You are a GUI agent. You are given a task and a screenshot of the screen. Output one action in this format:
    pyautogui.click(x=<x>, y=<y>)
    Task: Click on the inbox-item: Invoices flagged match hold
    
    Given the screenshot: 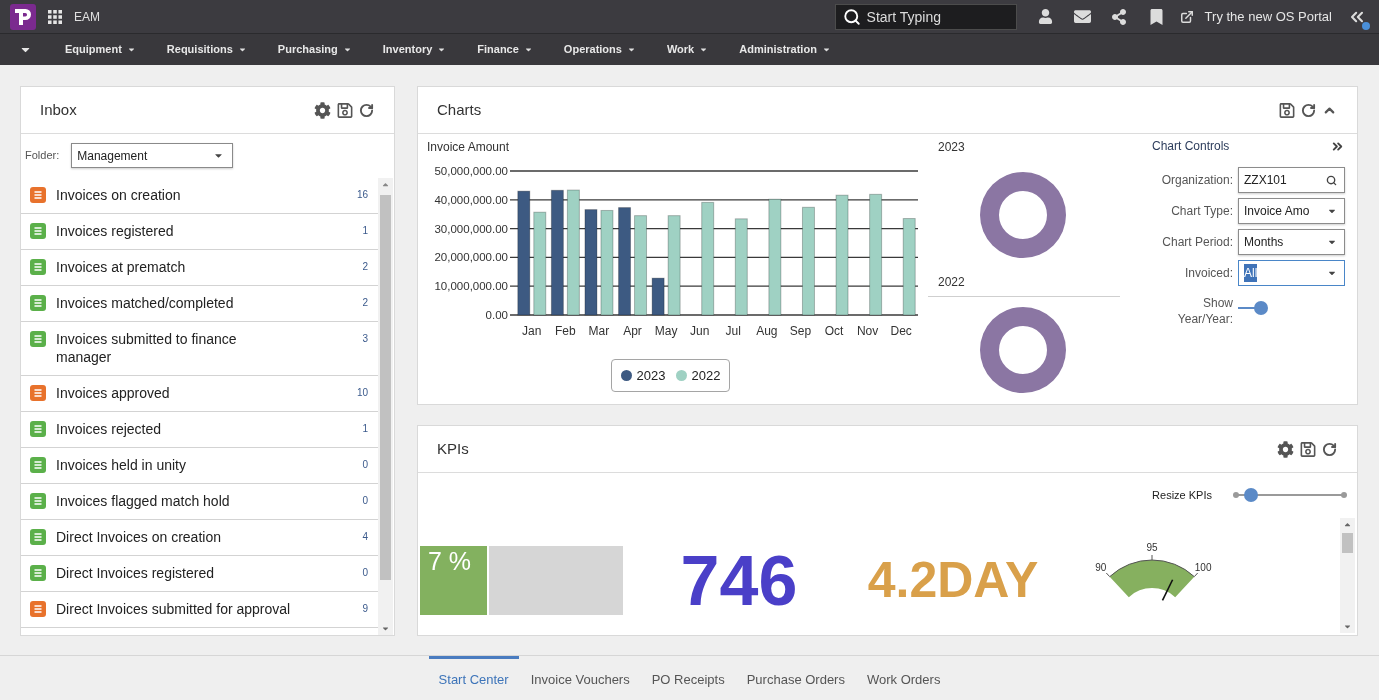 What is the action you would take?
    pyautogui.click(x=143, y=501)
    